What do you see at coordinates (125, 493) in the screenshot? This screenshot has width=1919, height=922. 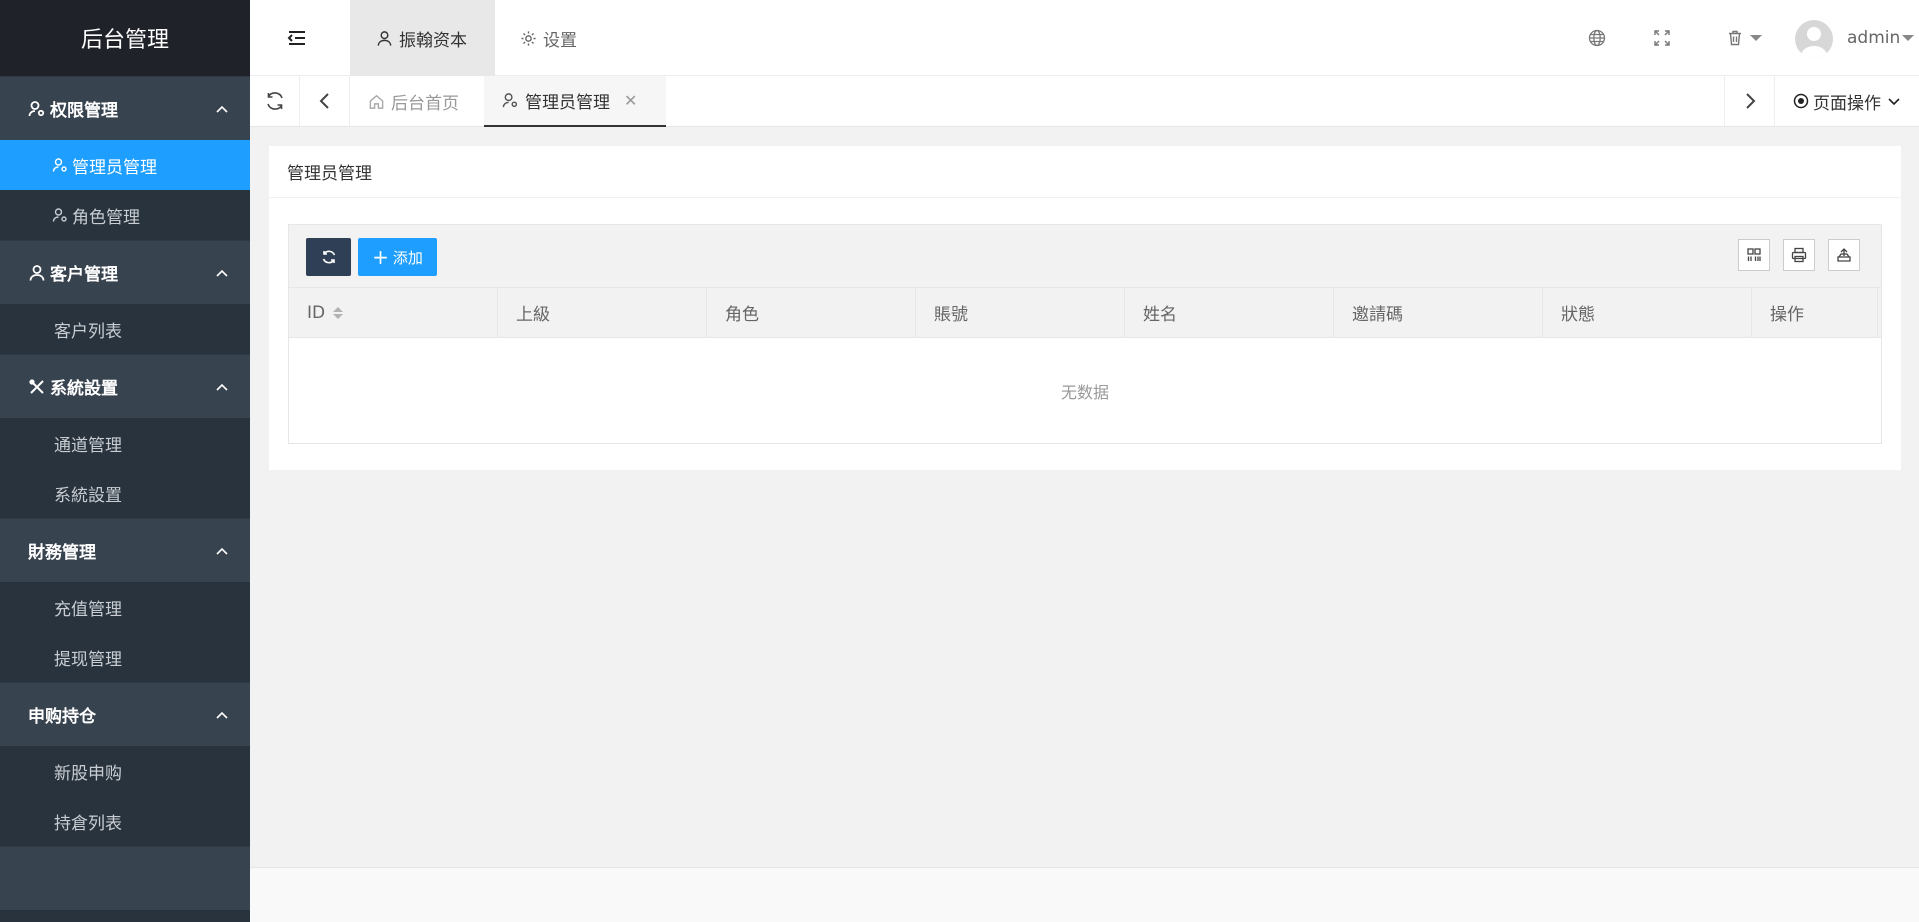 I see `sidebar-item-system-settings: 系統設置` at bounding box center [125, 493].